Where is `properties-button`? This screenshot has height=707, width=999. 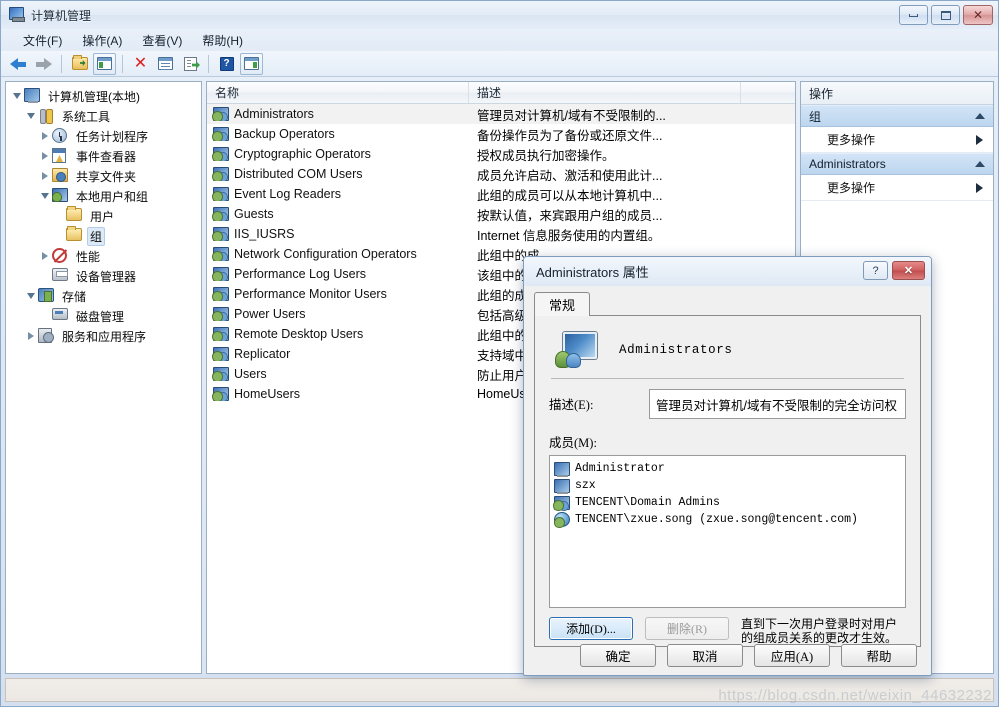
properties-button is located at coordinates (165, 64).